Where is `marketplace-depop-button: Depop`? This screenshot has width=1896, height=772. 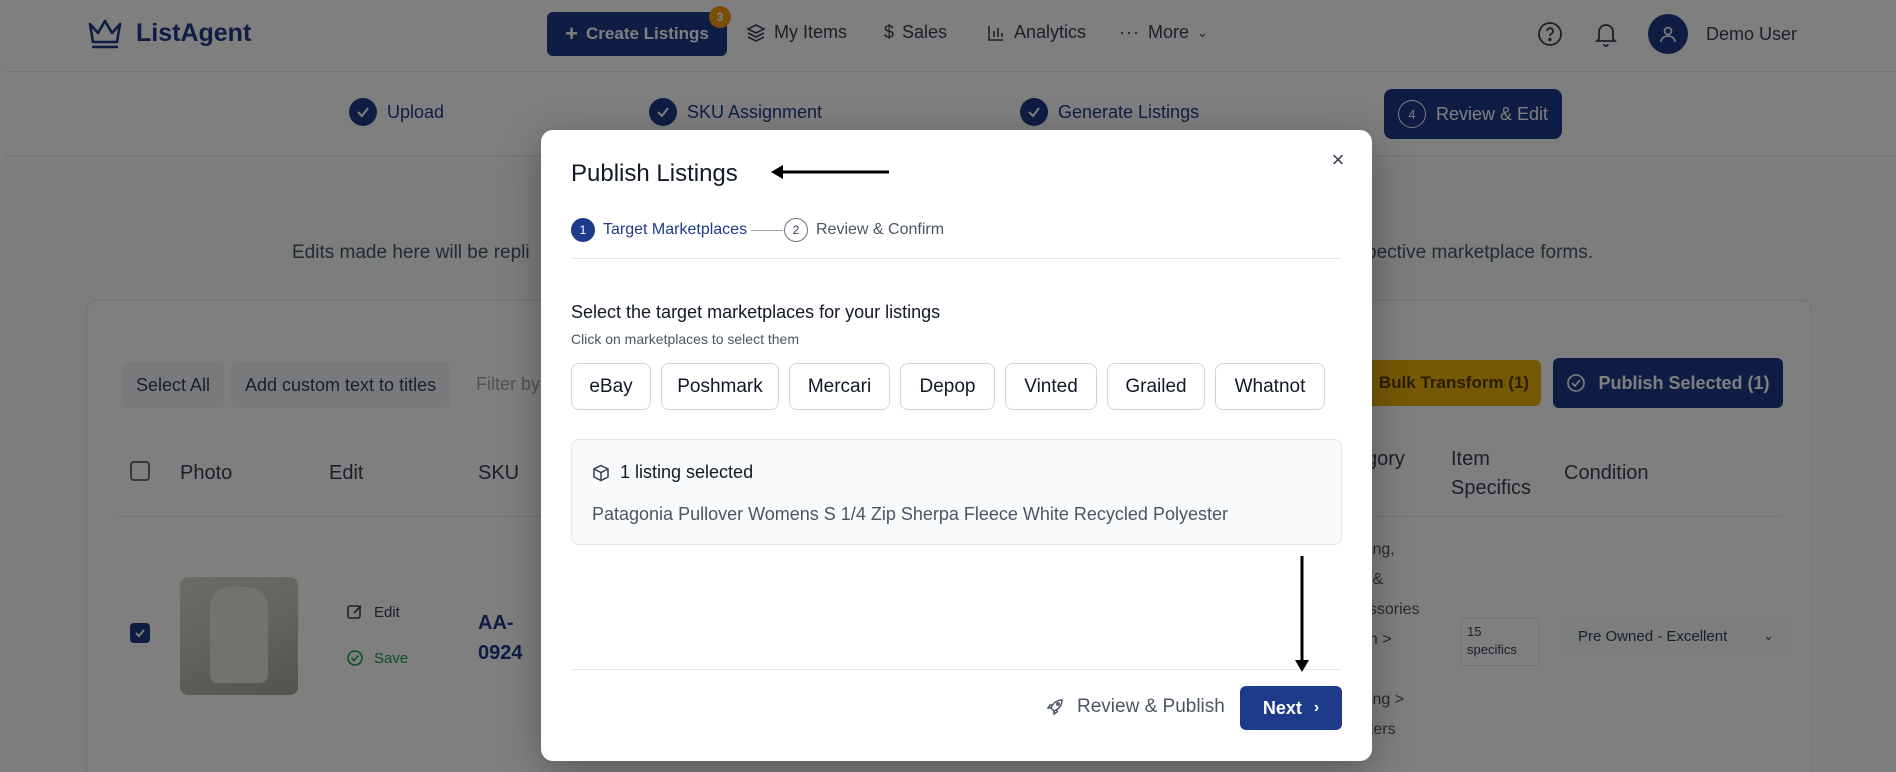 marketplace-depop-button: Depop is located at coordinates (947, 386).